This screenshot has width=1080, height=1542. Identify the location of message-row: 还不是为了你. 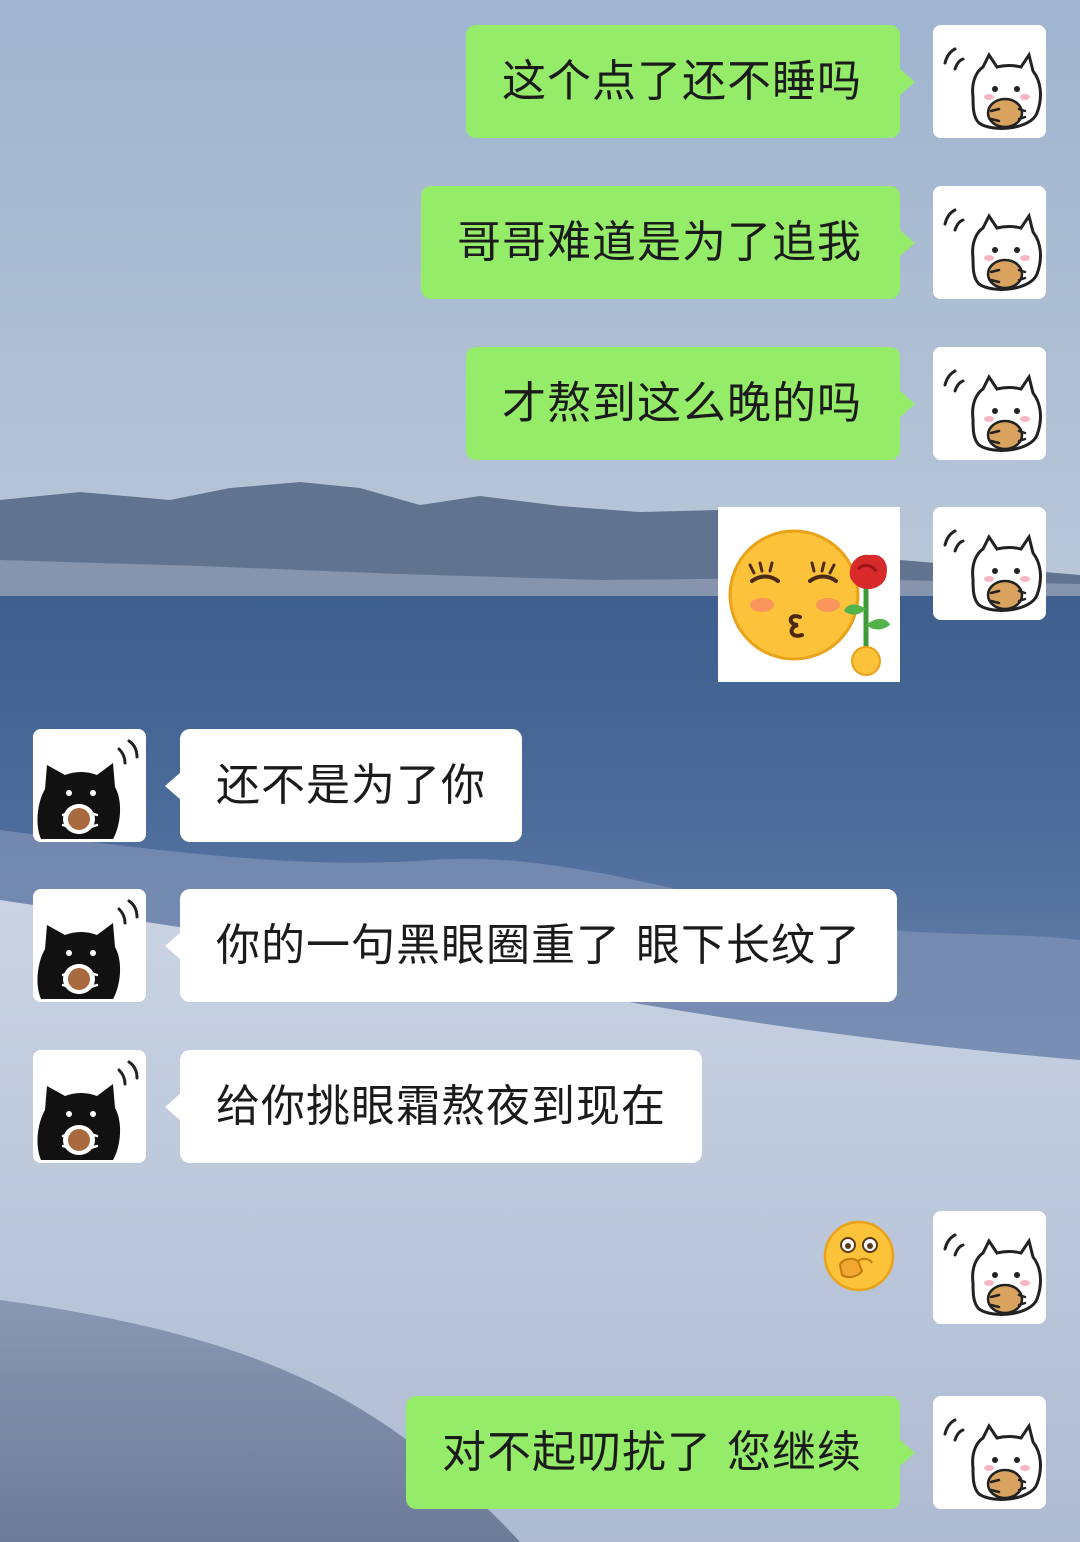
(540, 785).